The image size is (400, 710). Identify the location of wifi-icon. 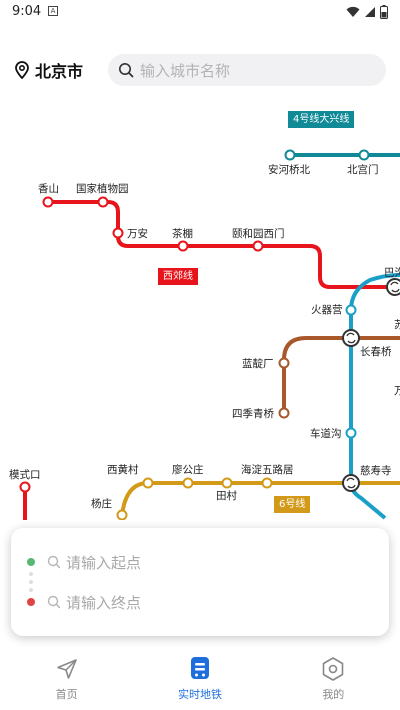
(353, 11).